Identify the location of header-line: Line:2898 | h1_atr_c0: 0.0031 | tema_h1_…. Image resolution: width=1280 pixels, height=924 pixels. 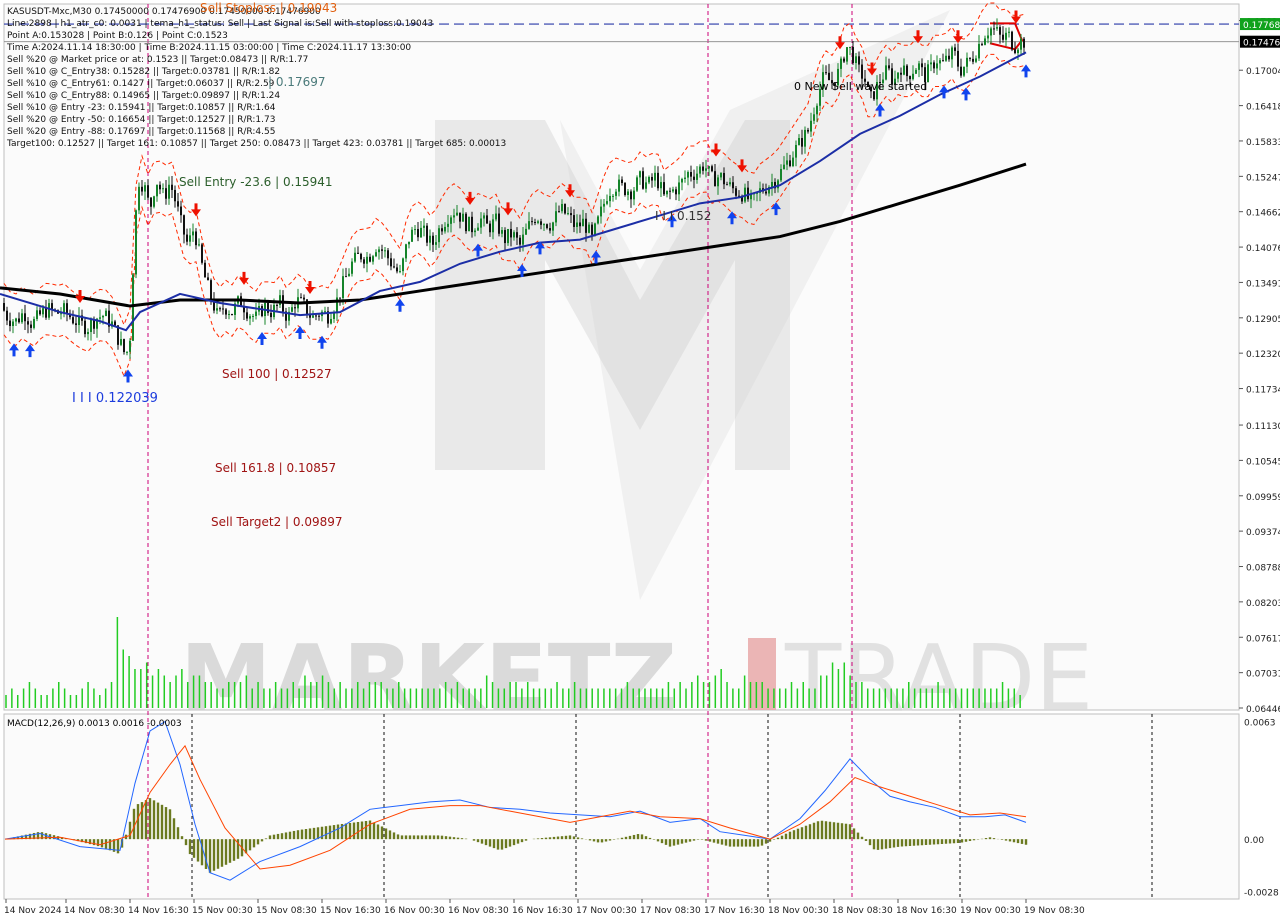
(220, 24).